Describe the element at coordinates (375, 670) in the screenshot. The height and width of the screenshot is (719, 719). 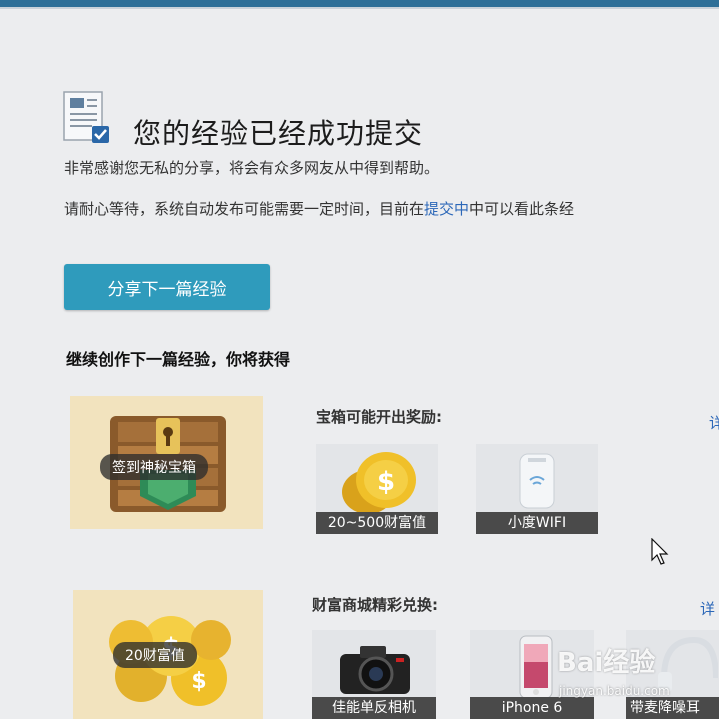
I see `camera-icon` at that location.